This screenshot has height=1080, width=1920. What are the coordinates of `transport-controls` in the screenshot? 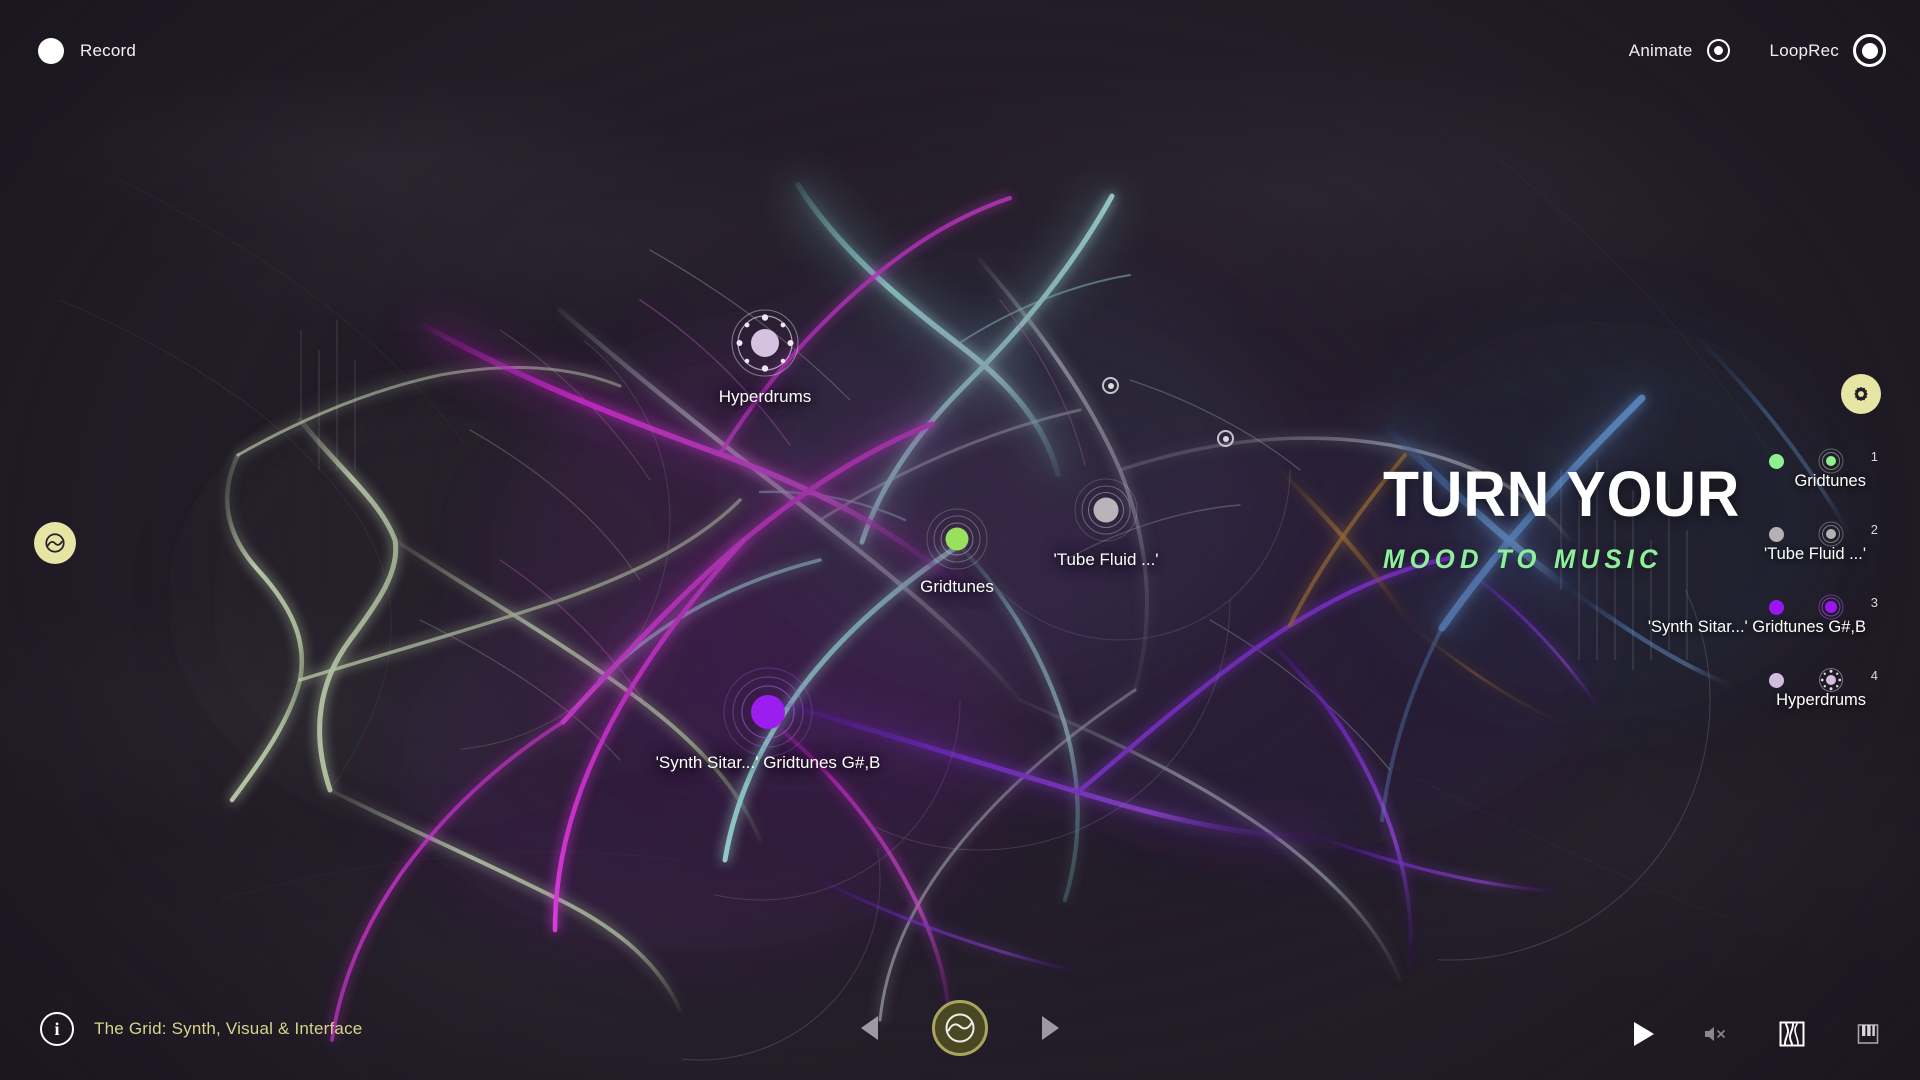 It's located at (960, 1028).